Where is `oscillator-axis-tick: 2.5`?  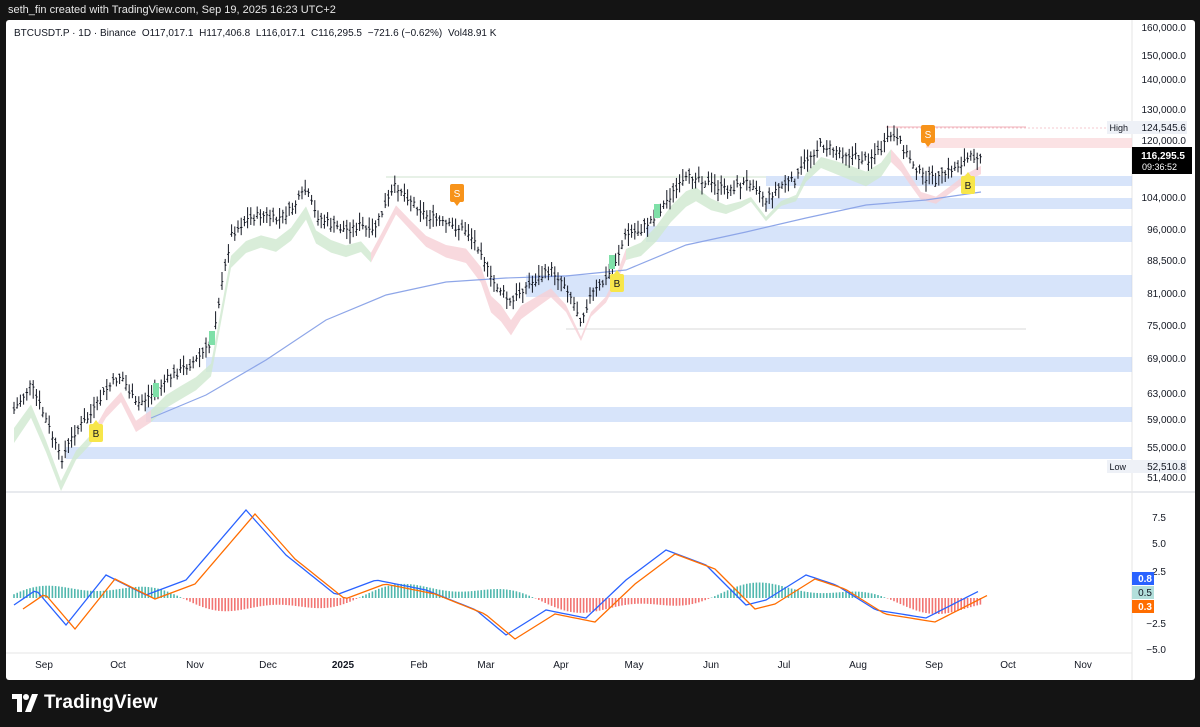 oscillator-axis-tick: 2.5 is located at coordinates (1159, 572).